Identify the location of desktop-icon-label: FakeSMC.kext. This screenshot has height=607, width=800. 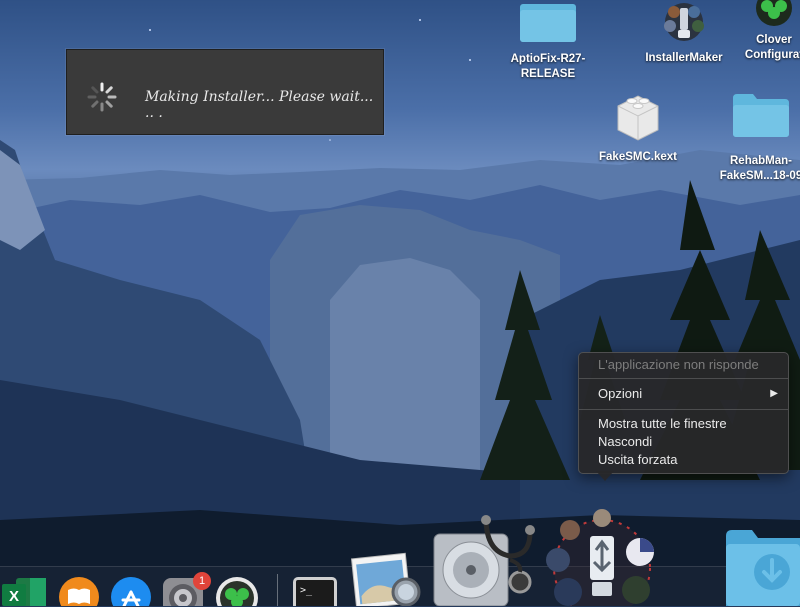
(638, 157).